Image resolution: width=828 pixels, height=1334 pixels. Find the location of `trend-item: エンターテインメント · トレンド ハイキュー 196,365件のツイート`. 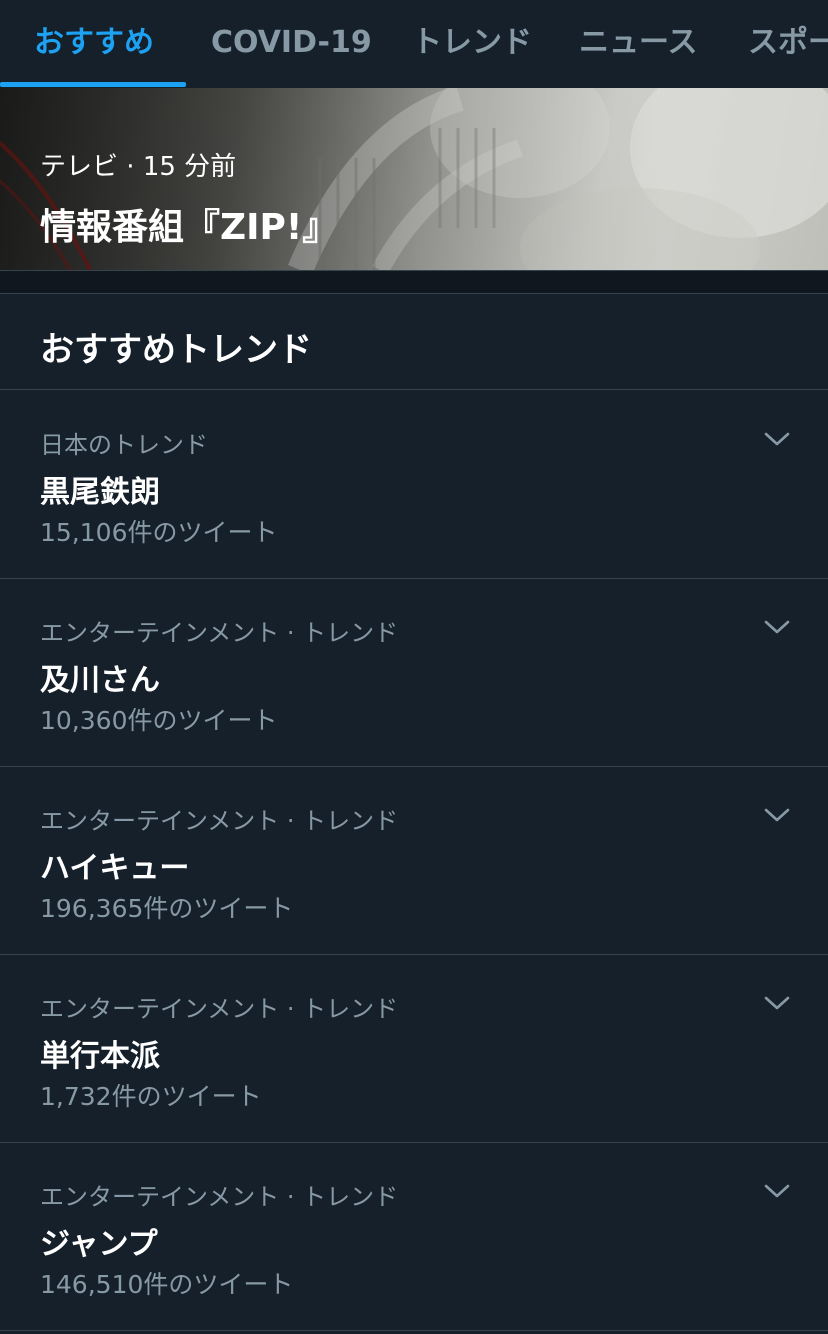

trend-item: エンターテインメント · トレンド ハイキュー 196,365件のツイート is located at coordinates (414, 861).